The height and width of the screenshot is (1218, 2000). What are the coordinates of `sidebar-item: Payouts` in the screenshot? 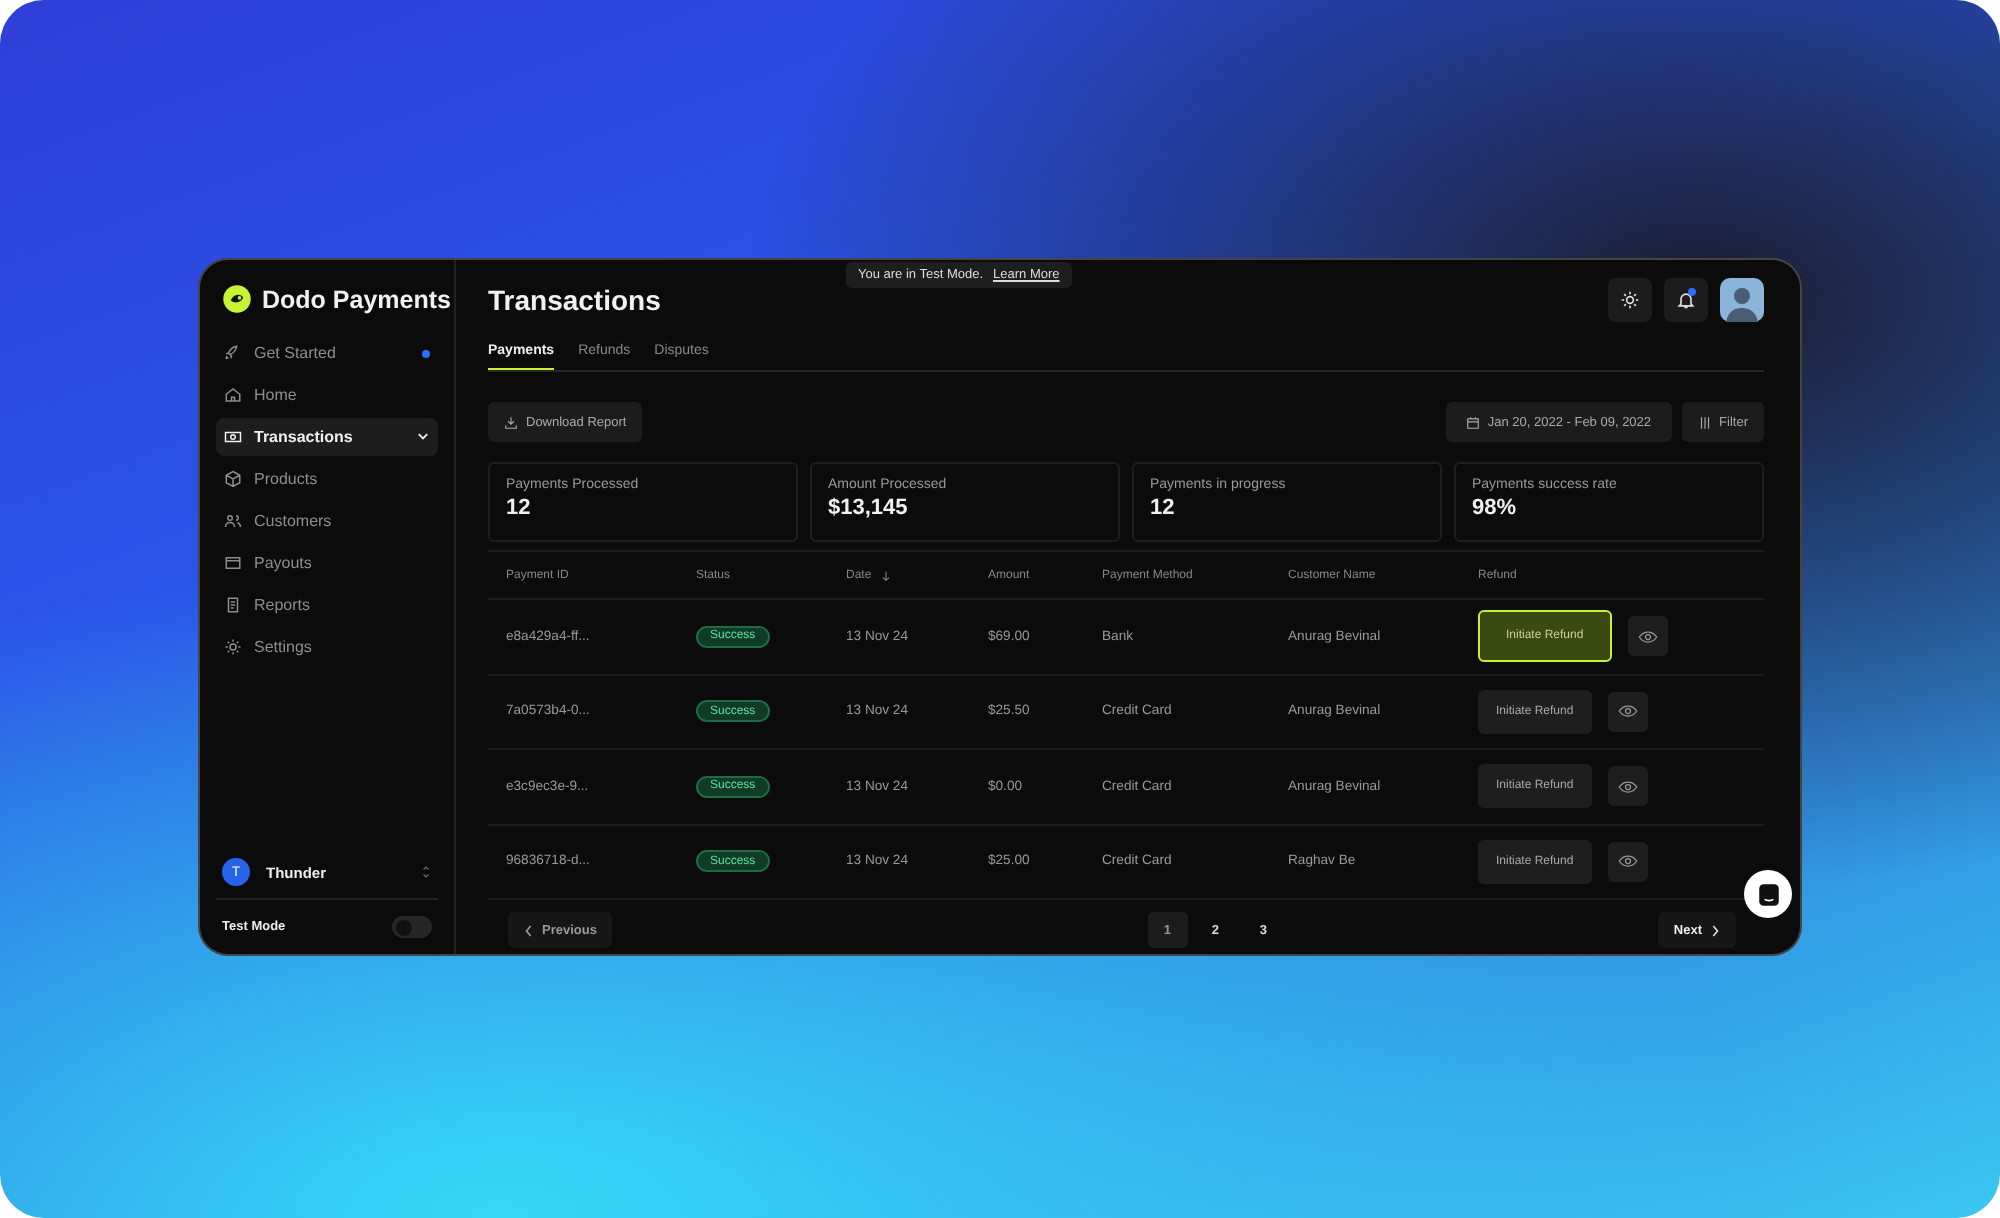 It's located at (327, 563).